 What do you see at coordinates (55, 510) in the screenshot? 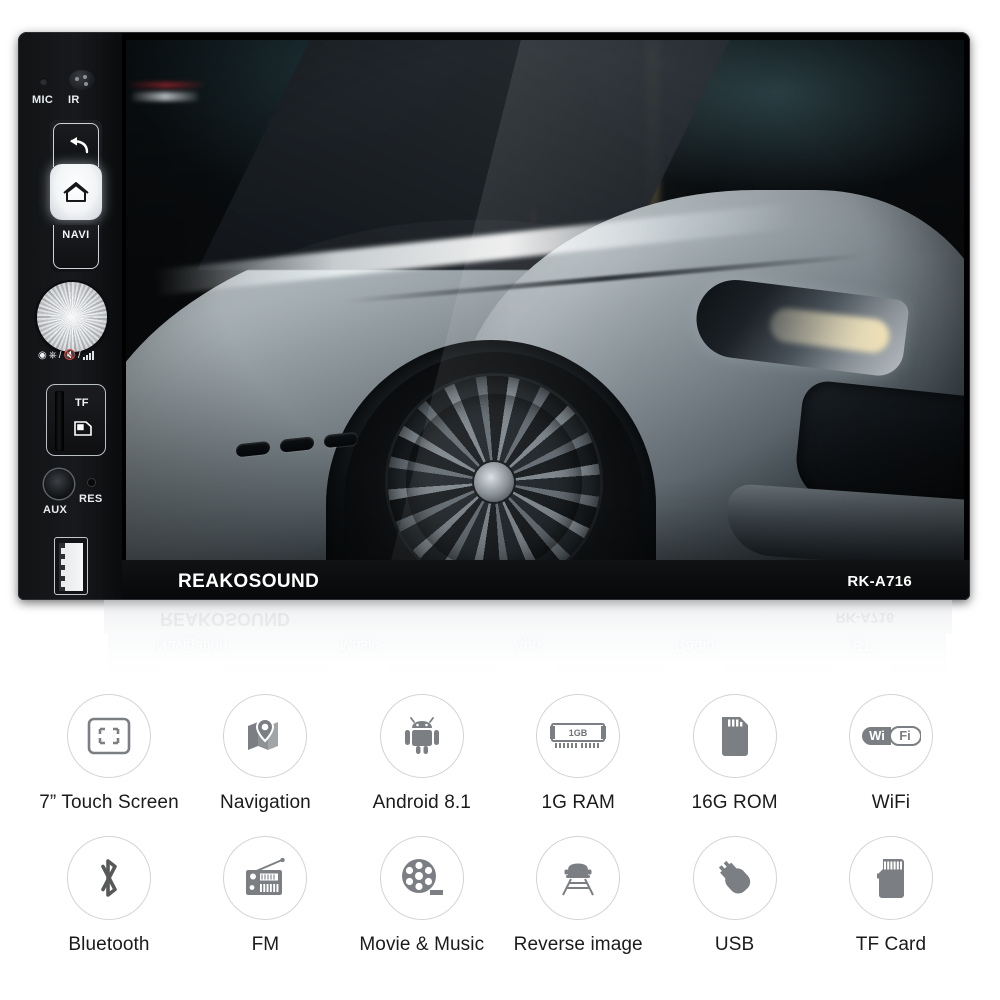
I see `aux-label: AUX` at bounding box center [55, 510].